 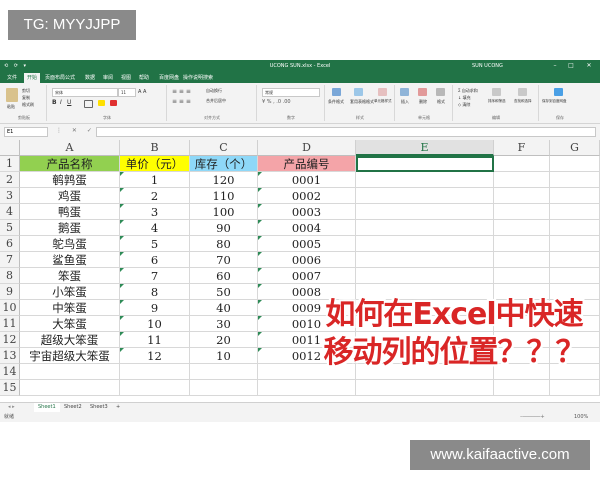 What do you see at coordinates (276, 102) in the screenshot?
I see `currency-icon: ¥ % , .0 .00` at bounding box center [276, 102].